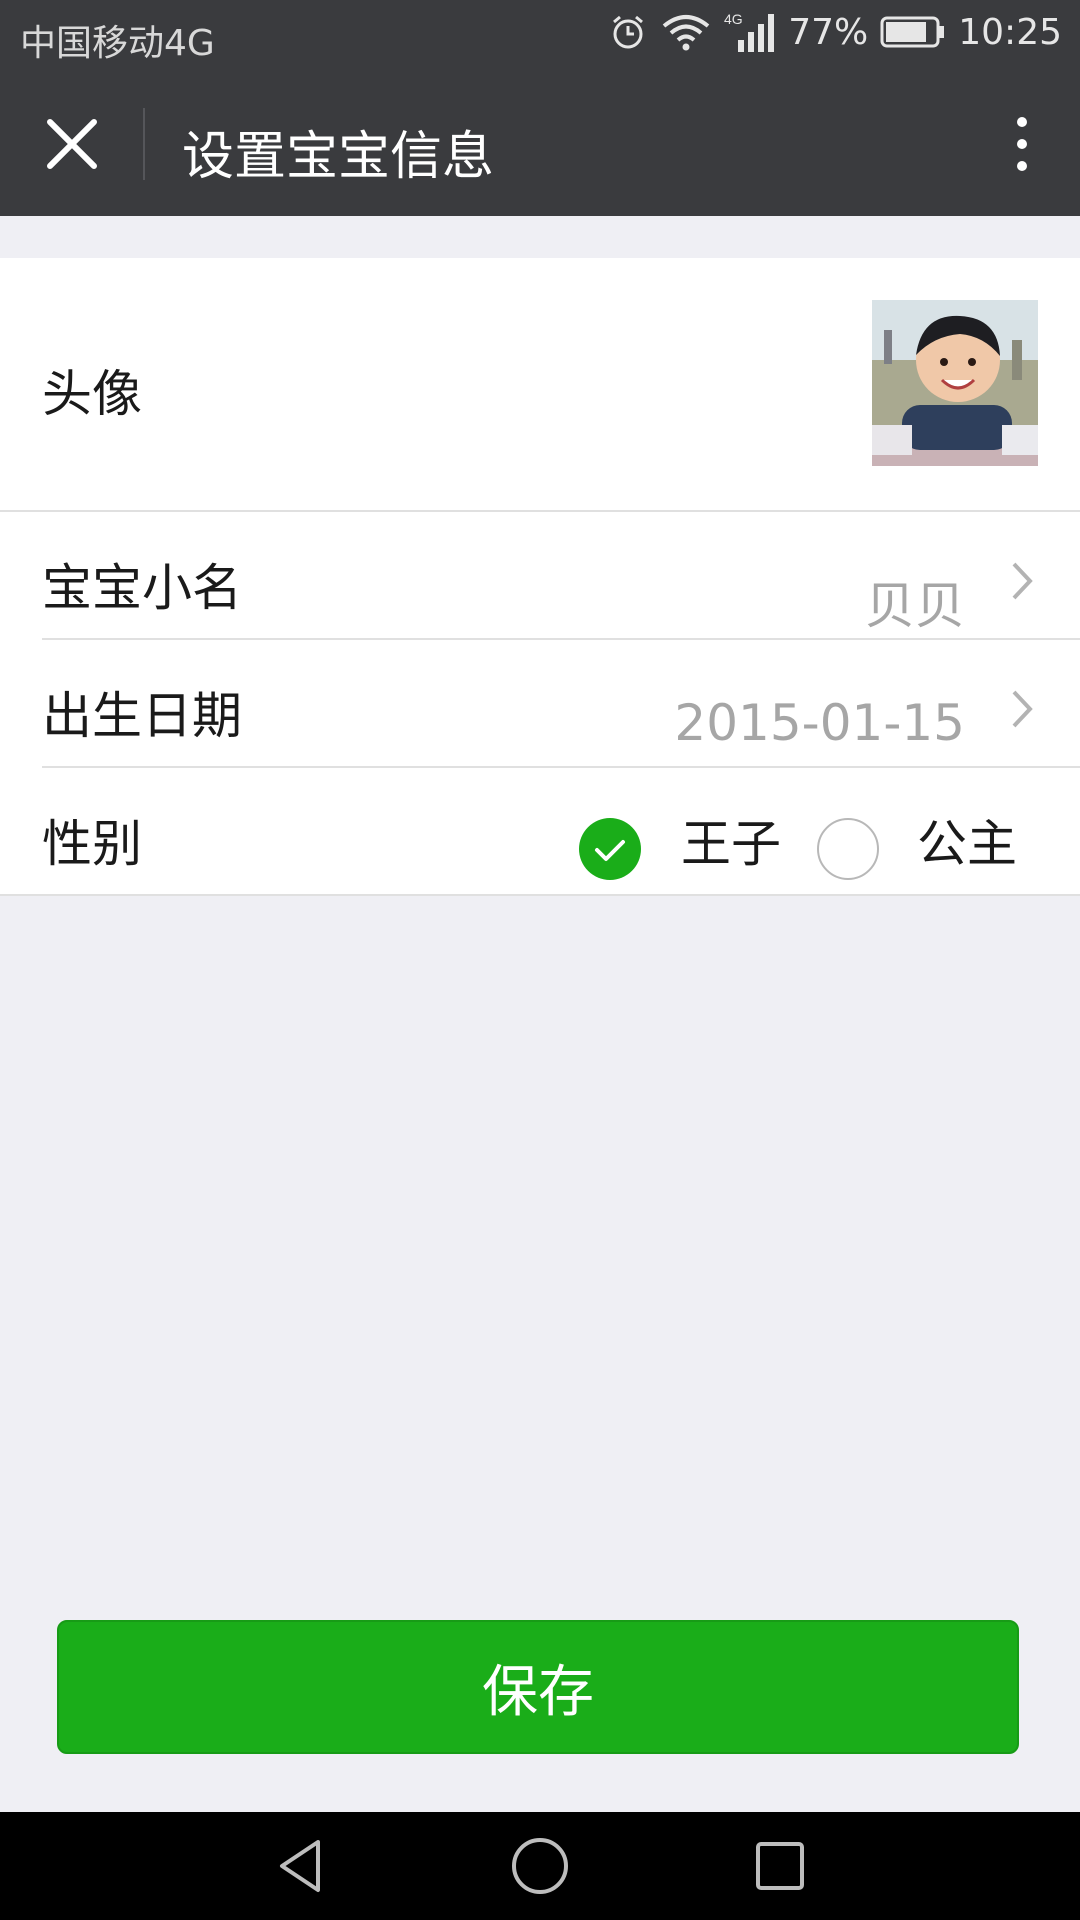 The height and width of the screenshot is (1920, 1080). Describe the element at coordinates (540, 704) in the screenshot. I see `birthdate-row: 出生日期 2015-01-15` at that location.